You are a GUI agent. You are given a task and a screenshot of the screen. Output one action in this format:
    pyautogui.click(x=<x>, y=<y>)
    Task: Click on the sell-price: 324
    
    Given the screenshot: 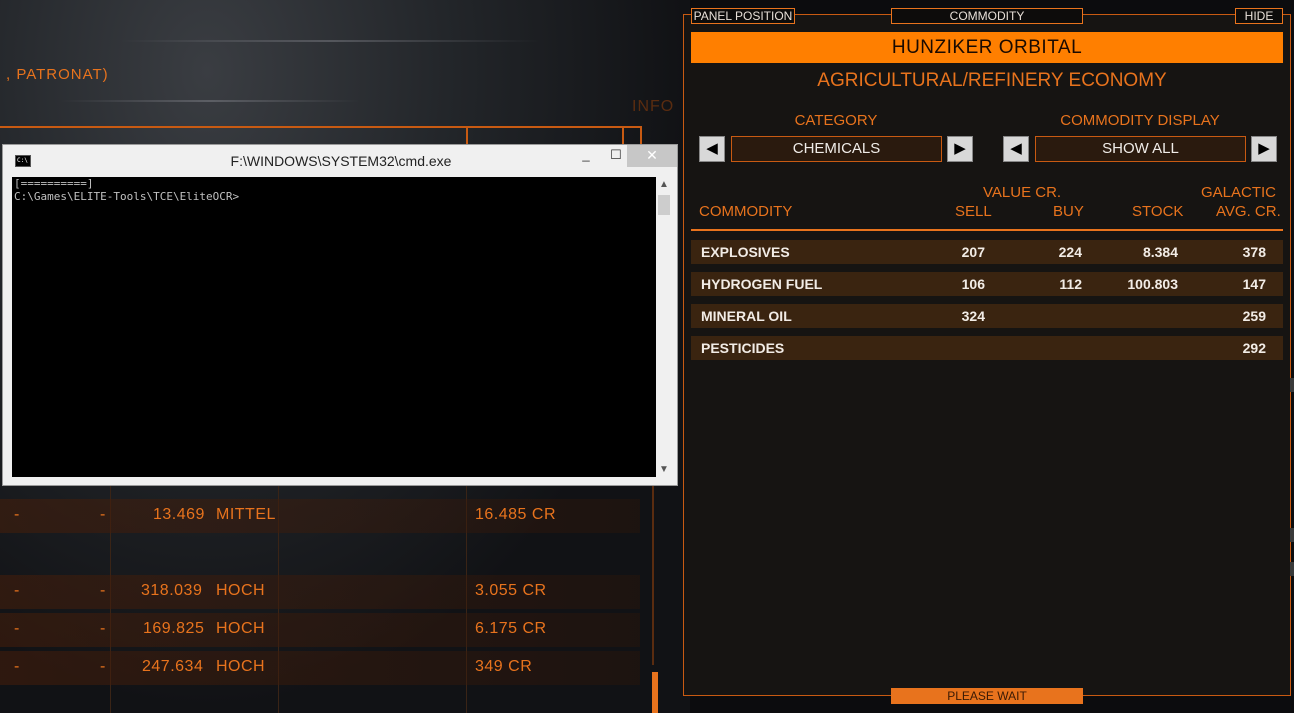 What is the action you would take?
    pyautogui.click(x=973, y=316)
    